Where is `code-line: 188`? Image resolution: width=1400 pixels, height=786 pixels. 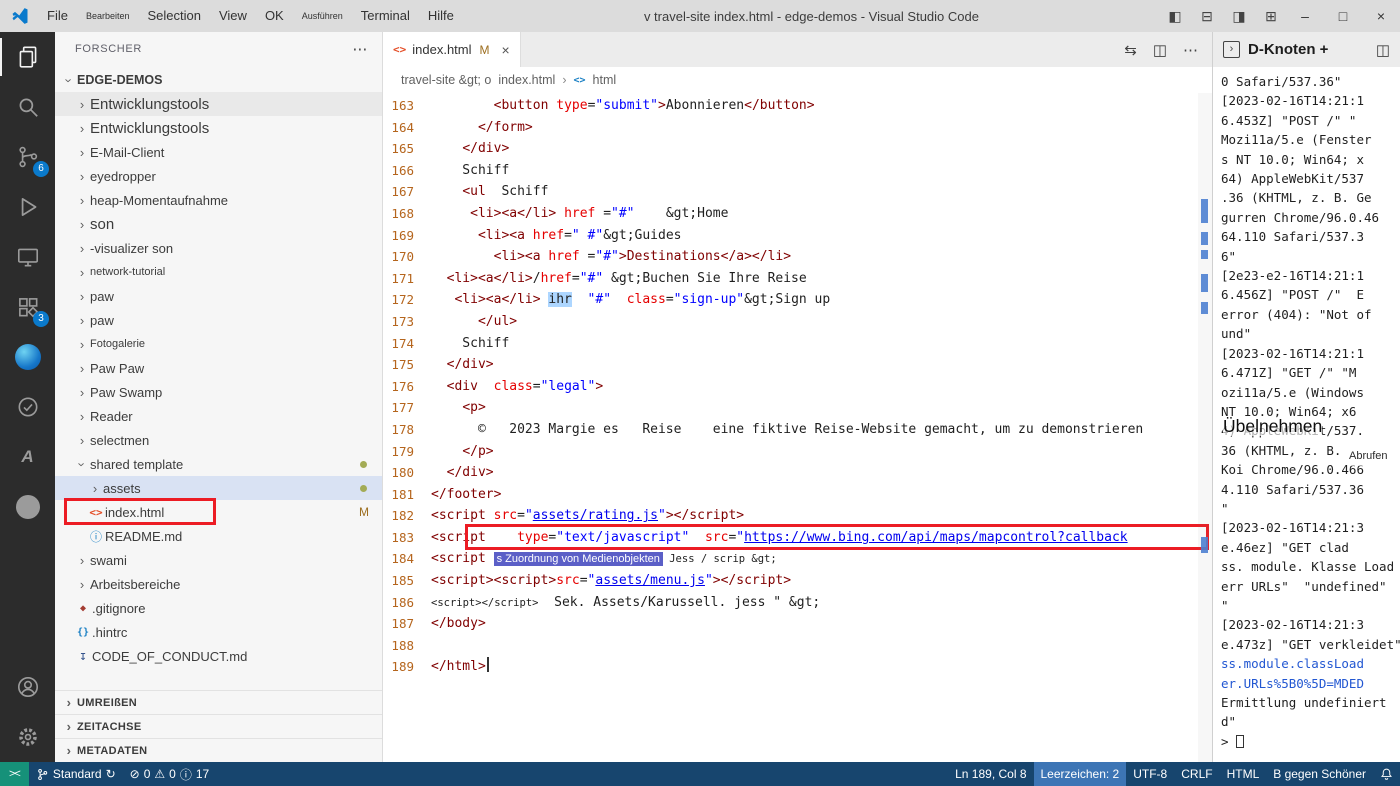
code-line: 188 is located at coordinates (797, 646).